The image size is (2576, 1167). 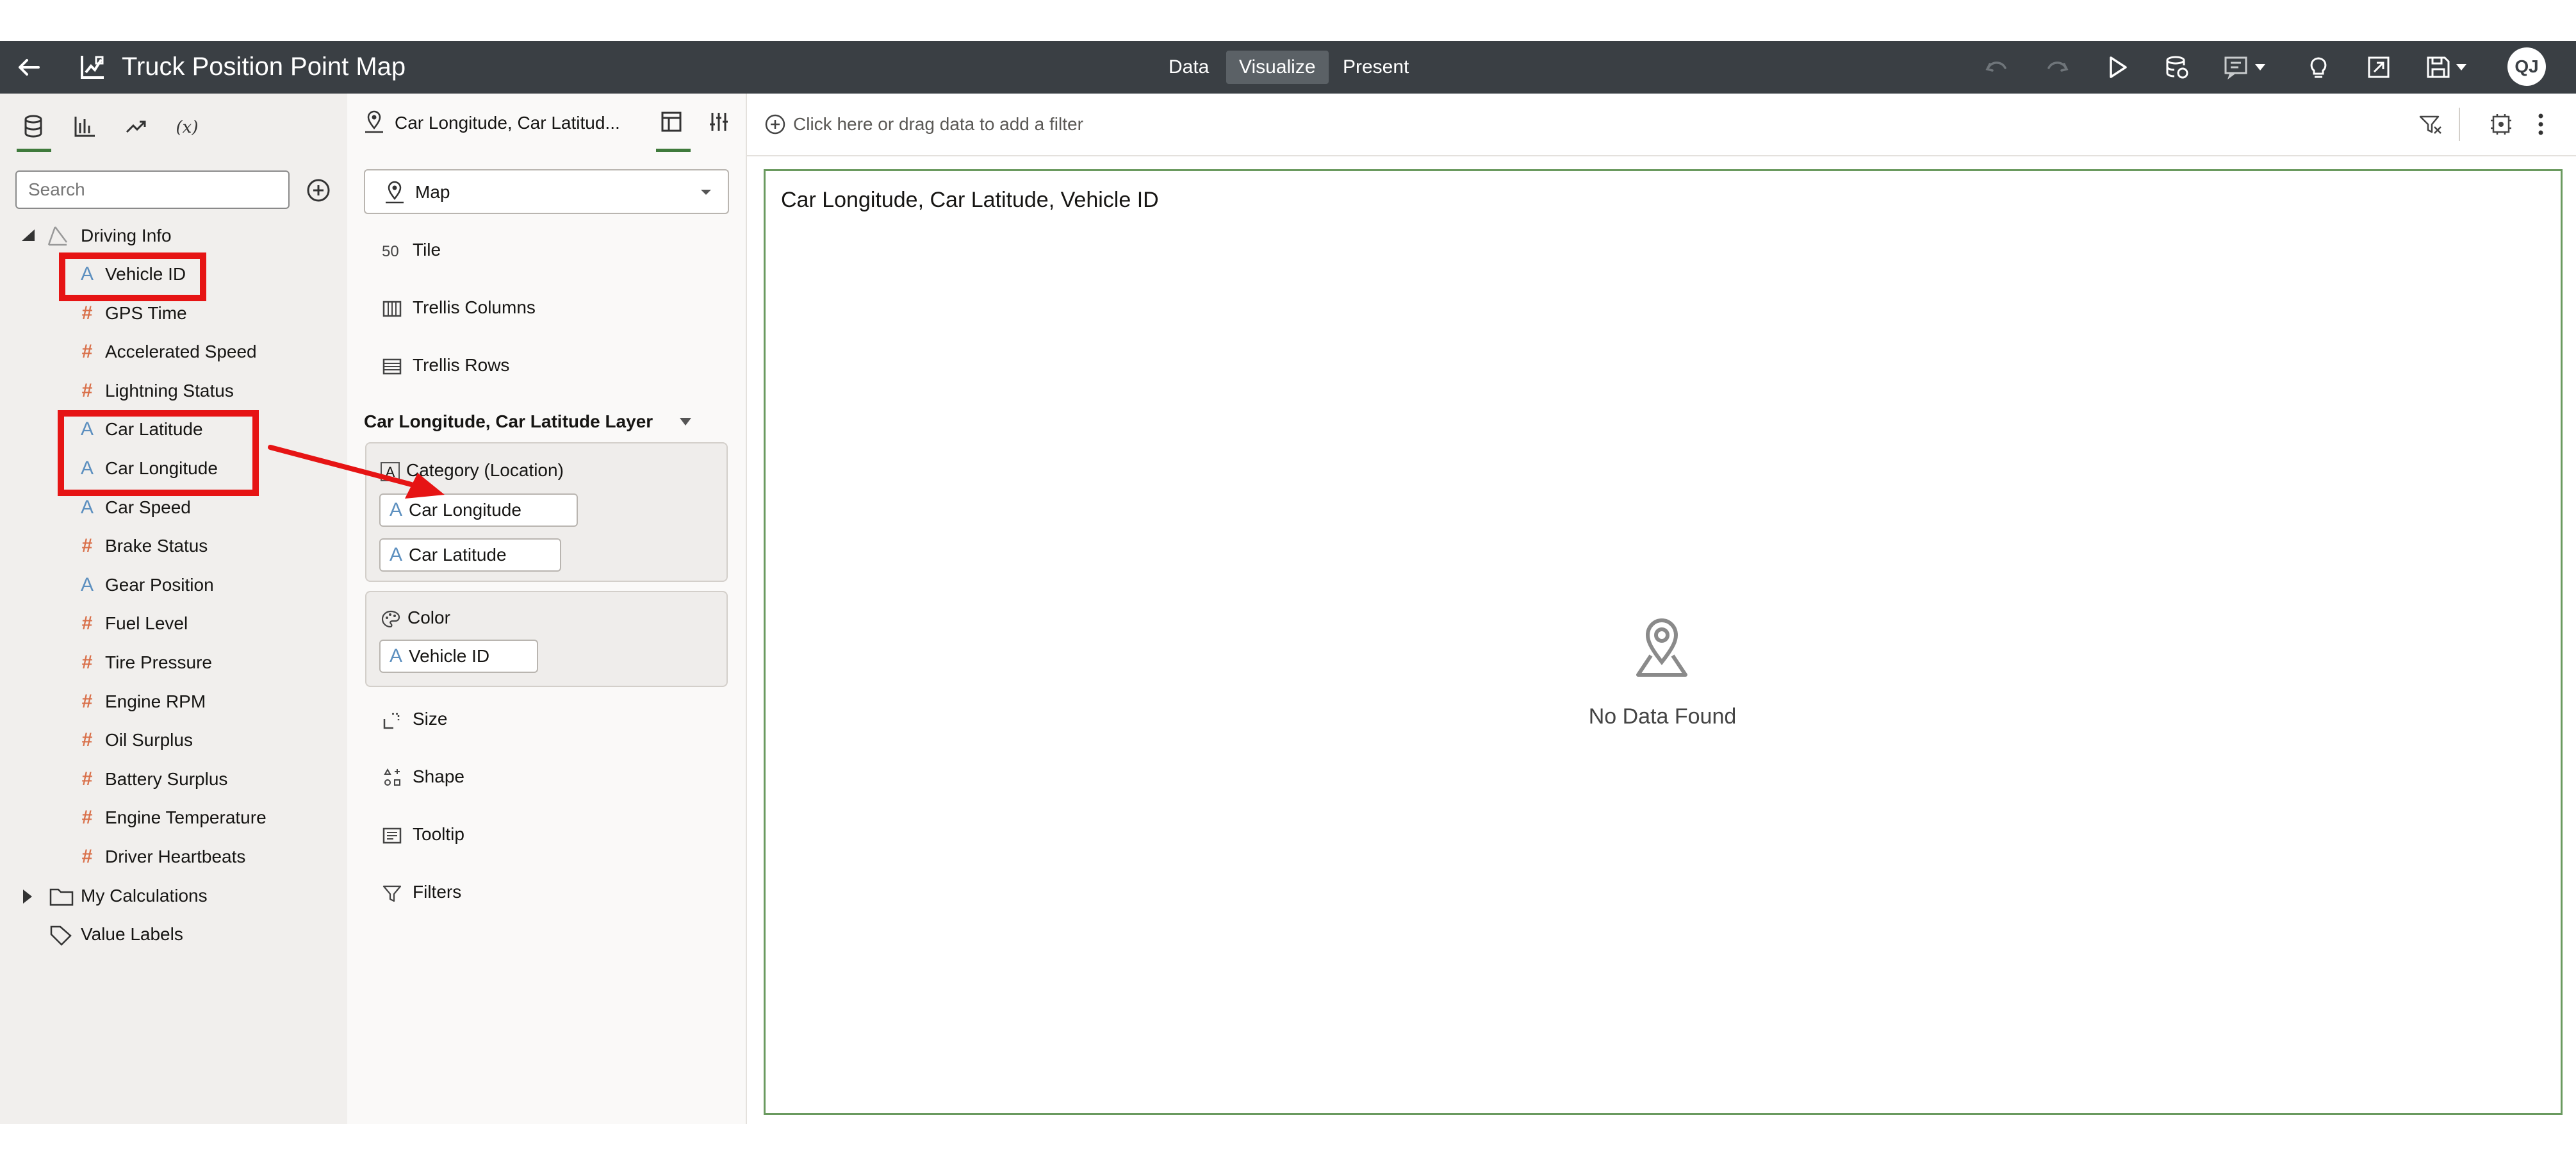 I want to click on collapse-caret-icon, so click(x=28, y=236).